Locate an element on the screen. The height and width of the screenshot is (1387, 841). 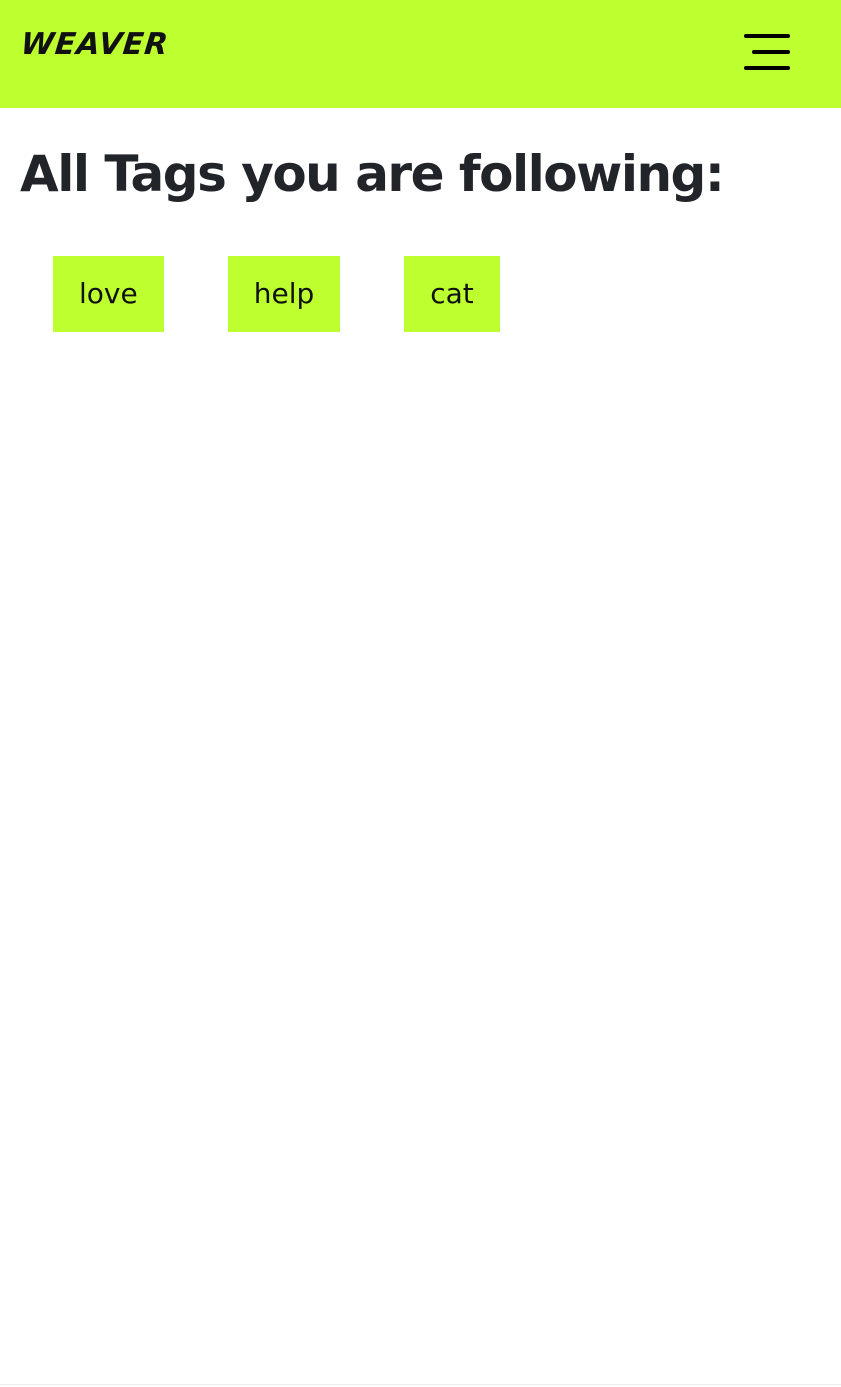
tag-love-button: love is located at coordinates (108, 294).